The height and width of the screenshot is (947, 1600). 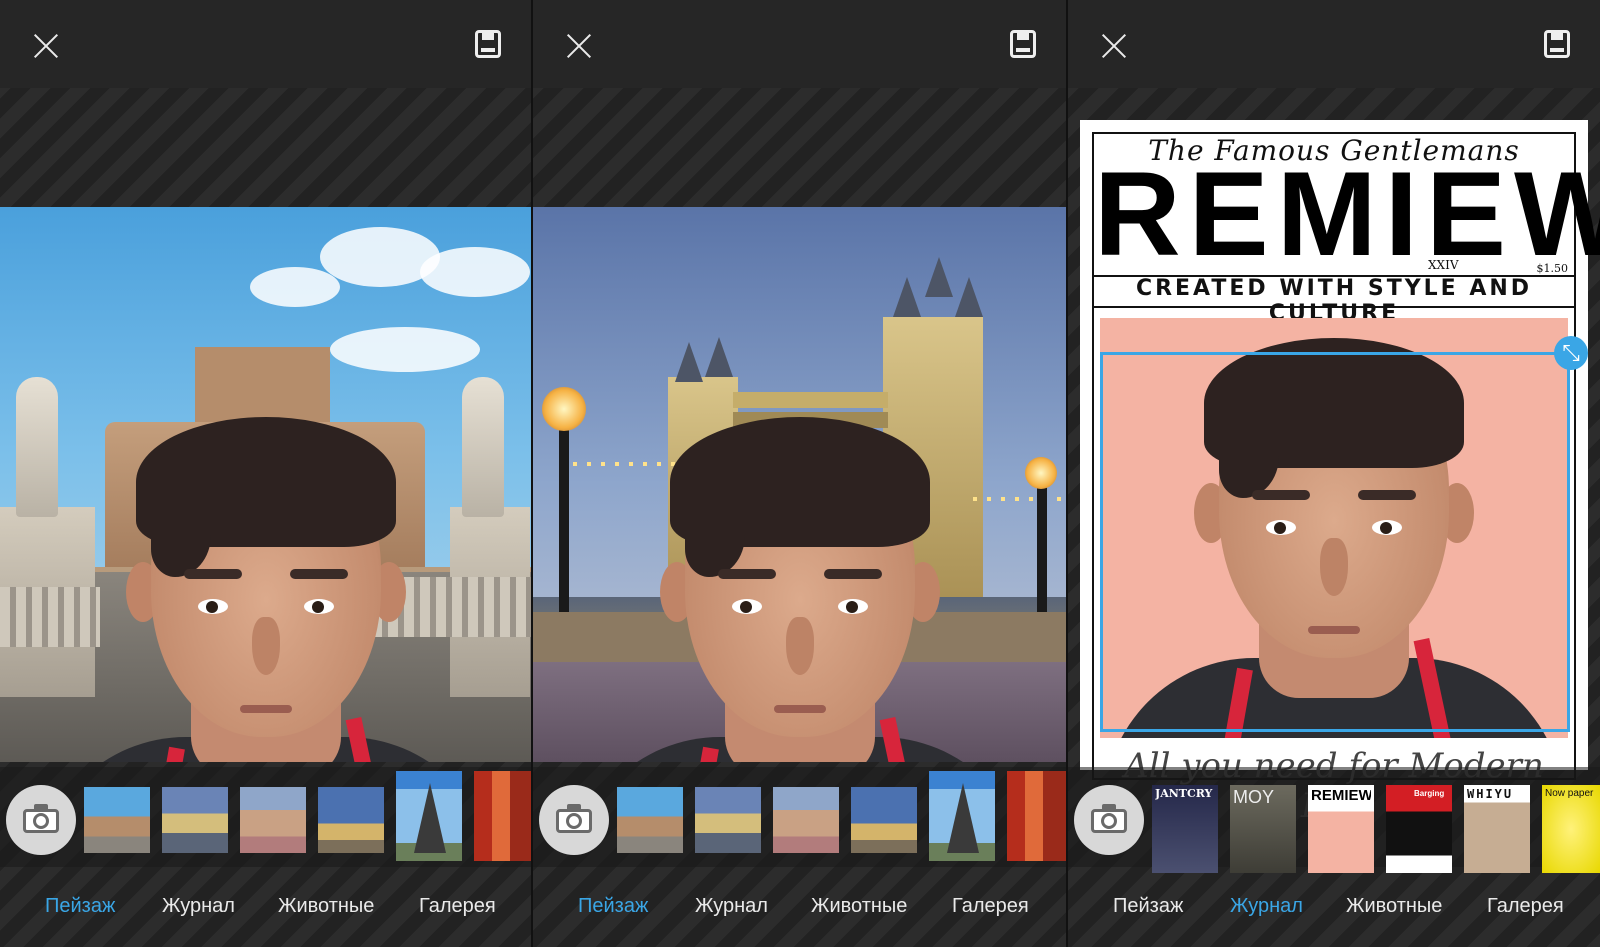 I want to click on magazine-price: $1.50, so click(x=1552, y=268).